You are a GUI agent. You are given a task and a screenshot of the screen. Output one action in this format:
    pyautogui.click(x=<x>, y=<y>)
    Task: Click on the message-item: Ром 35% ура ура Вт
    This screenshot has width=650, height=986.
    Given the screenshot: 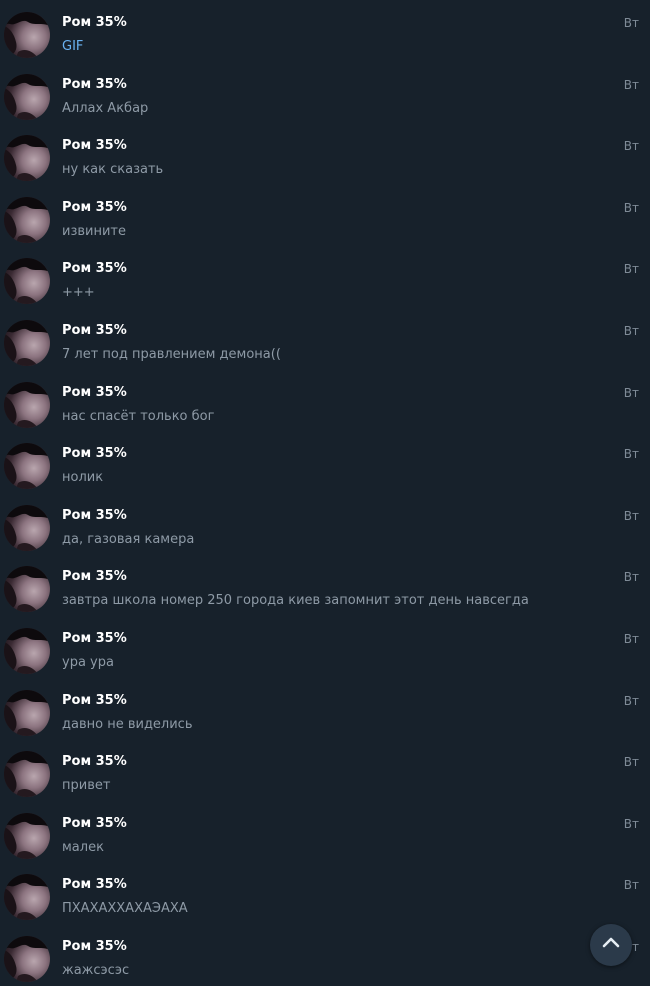 What is the action you would take?
    pyautogui.click(x=325, y=647)
    